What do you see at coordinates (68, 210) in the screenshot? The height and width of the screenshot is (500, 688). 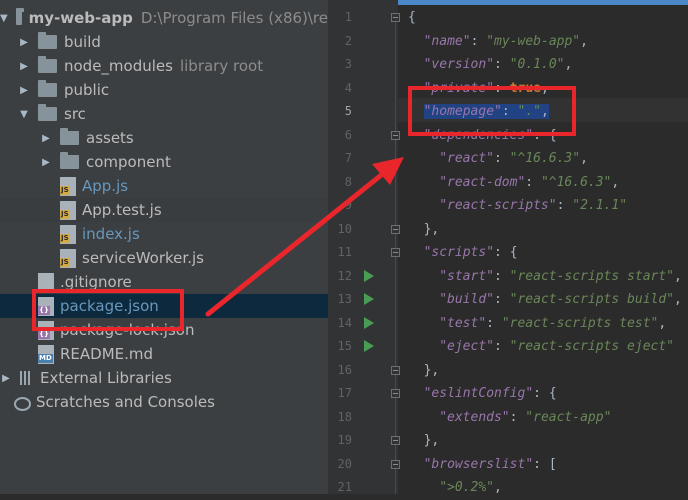 I see `js-test-file-icon: JS` at bounding box center [68, 210].